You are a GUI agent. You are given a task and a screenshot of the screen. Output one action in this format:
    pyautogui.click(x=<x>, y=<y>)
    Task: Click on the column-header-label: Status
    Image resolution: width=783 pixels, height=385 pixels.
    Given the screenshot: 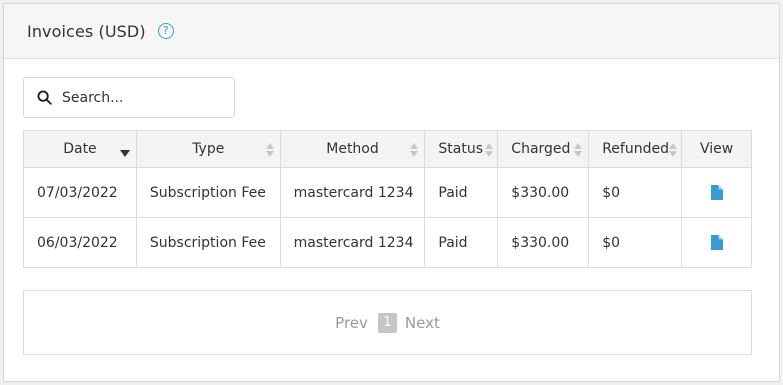 What is the action you would take?
    pyautogui.click(x=460, y=149)
    